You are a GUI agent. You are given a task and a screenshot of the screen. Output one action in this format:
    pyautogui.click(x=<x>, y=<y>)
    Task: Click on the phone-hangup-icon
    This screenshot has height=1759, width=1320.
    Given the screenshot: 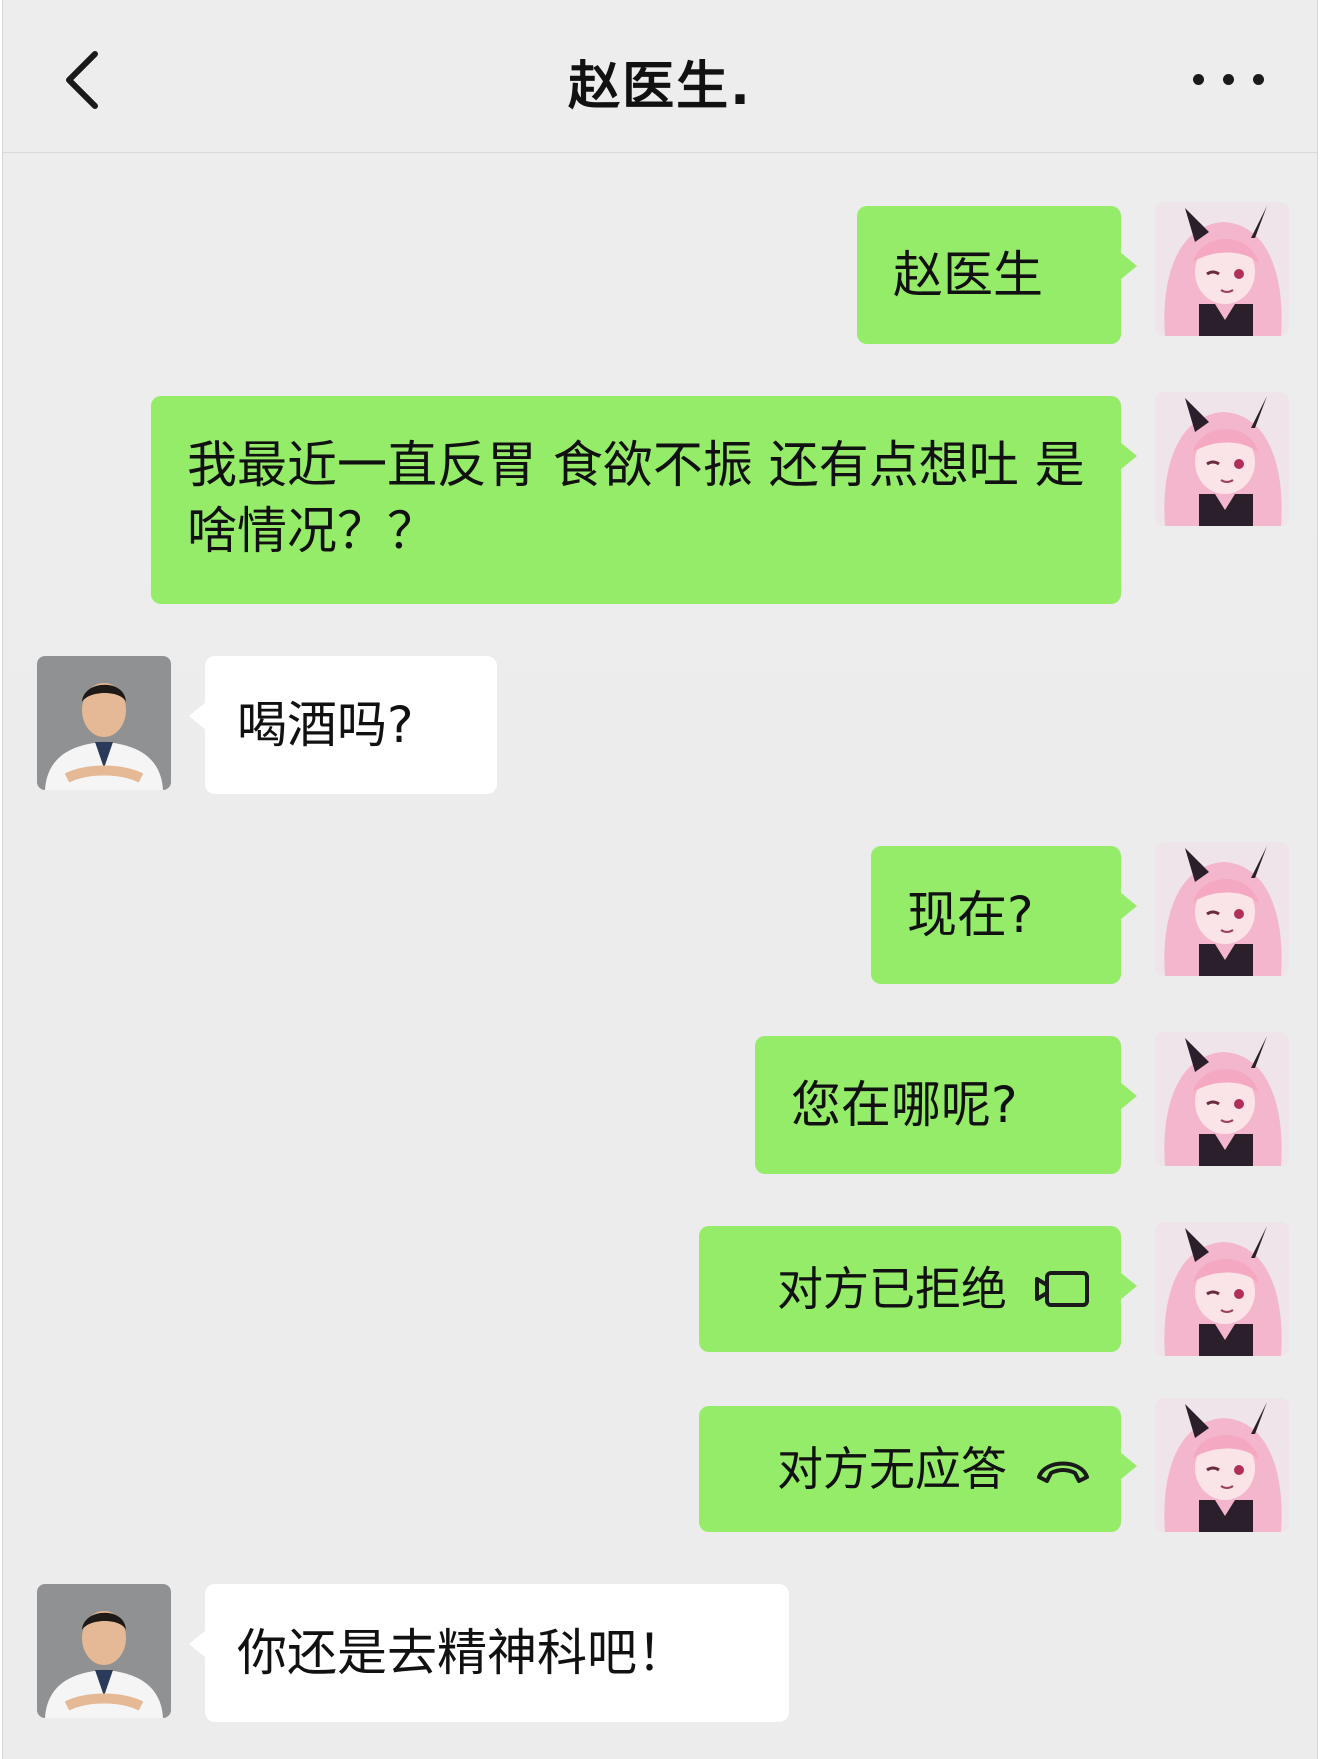 What is the action you would take?
    pyautogui.click(x=1063, y=1472)
    